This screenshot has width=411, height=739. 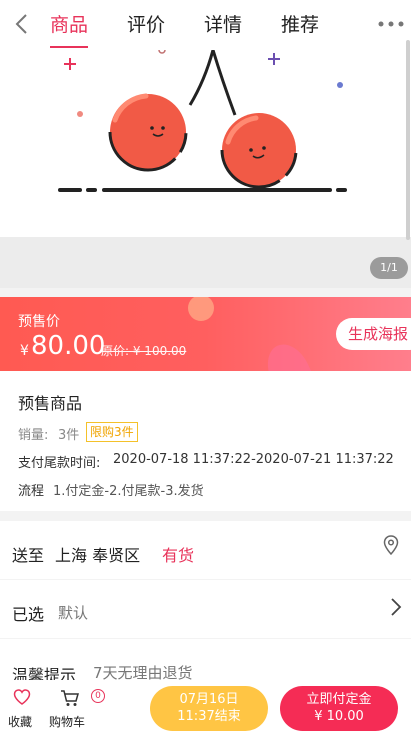 I want to click on heart-icon, so click(x=22, y=697).